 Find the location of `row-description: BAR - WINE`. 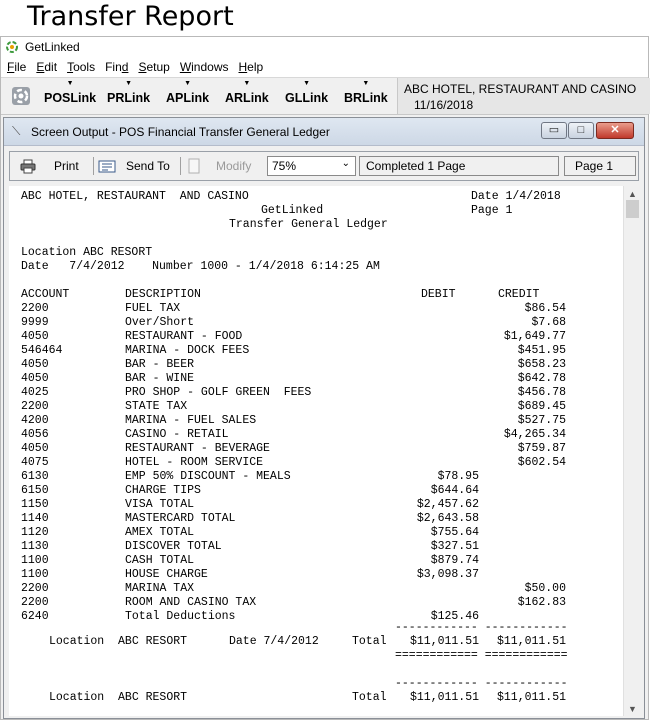

row-description: BAR - WINE is located at coordinates (160, 378).